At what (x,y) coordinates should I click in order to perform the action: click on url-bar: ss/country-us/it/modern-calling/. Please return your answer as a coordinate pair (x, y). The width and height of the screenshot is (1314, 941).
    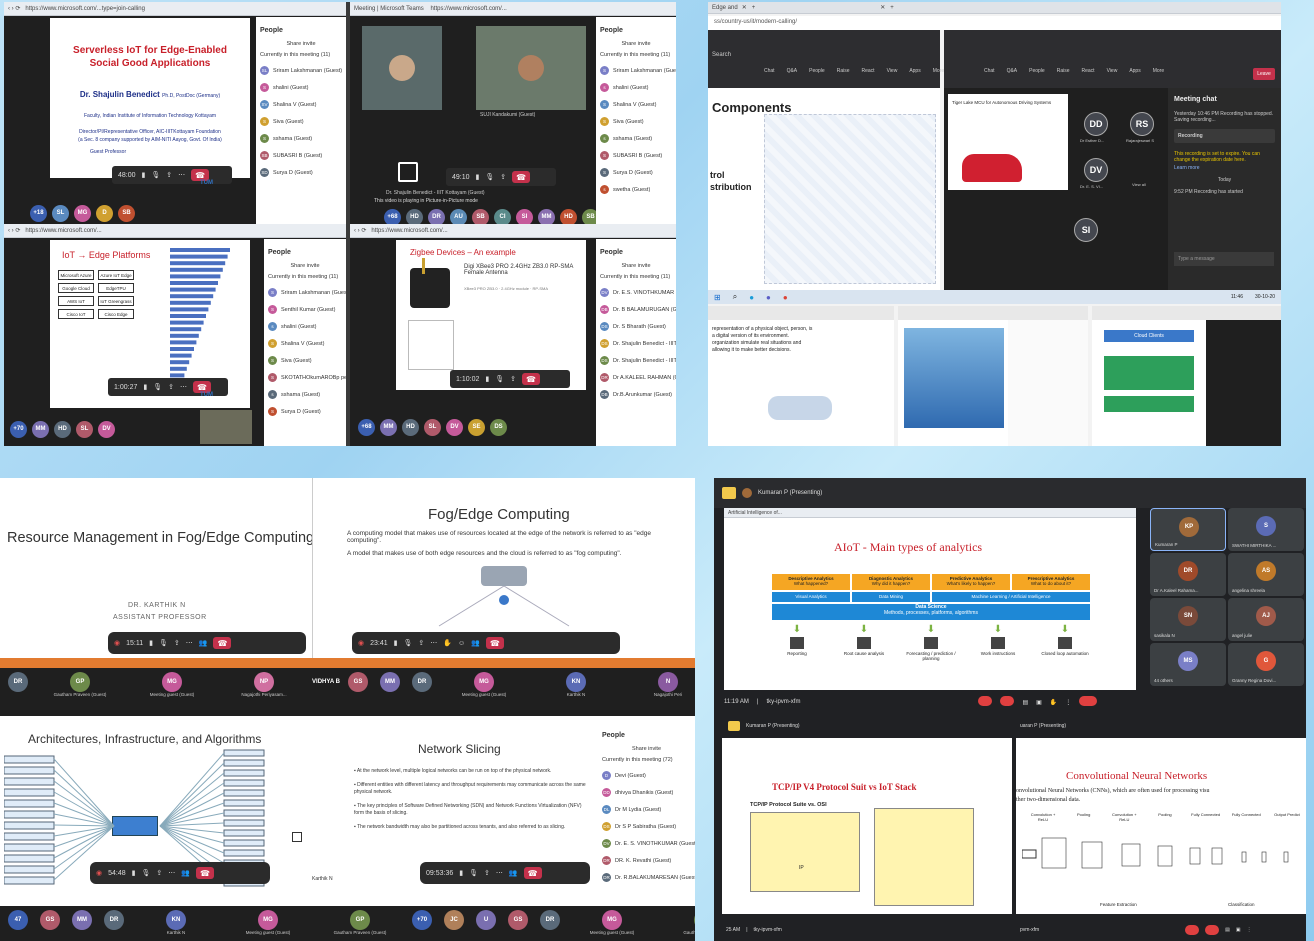
    Looking at the image, I should click on (994, 23).